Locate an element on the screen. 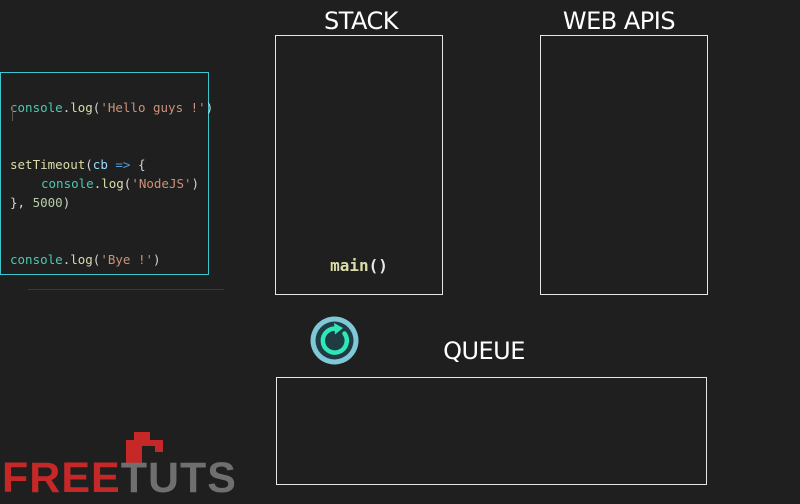 This screenshot has width=800, height=504. code-token: { is located at coordinates (138, 164).